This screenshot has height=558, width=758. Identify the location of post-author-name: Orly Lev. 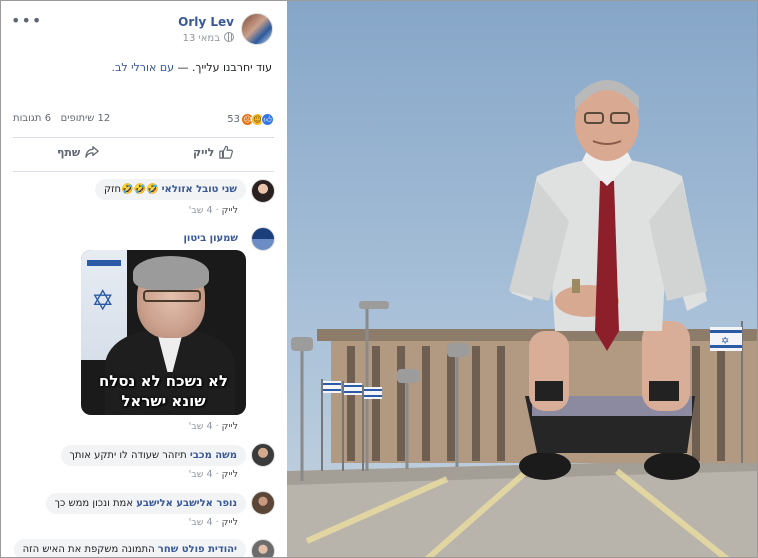
(206, 22).